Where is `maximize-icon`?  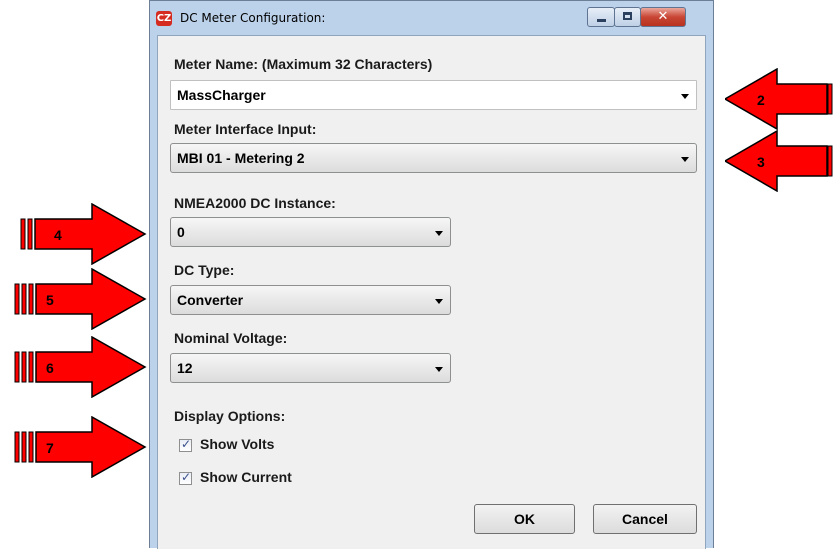 maximize-icon is located at coordinates (627, 16).